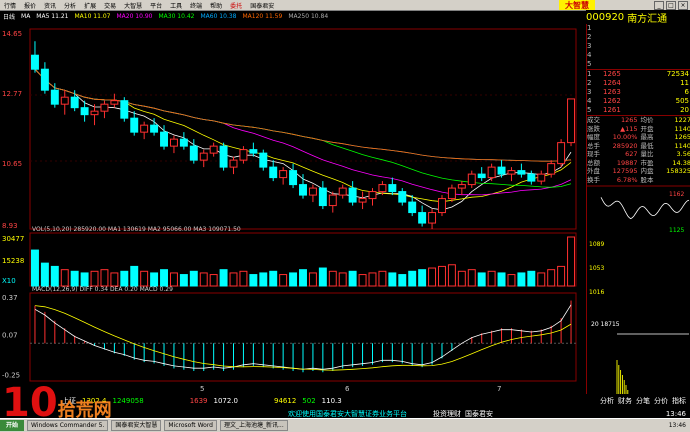 The width and height of the screenshot is (690, 432). I want to click on indicator-tab-6: MA60 10.38, so click(218, 16).